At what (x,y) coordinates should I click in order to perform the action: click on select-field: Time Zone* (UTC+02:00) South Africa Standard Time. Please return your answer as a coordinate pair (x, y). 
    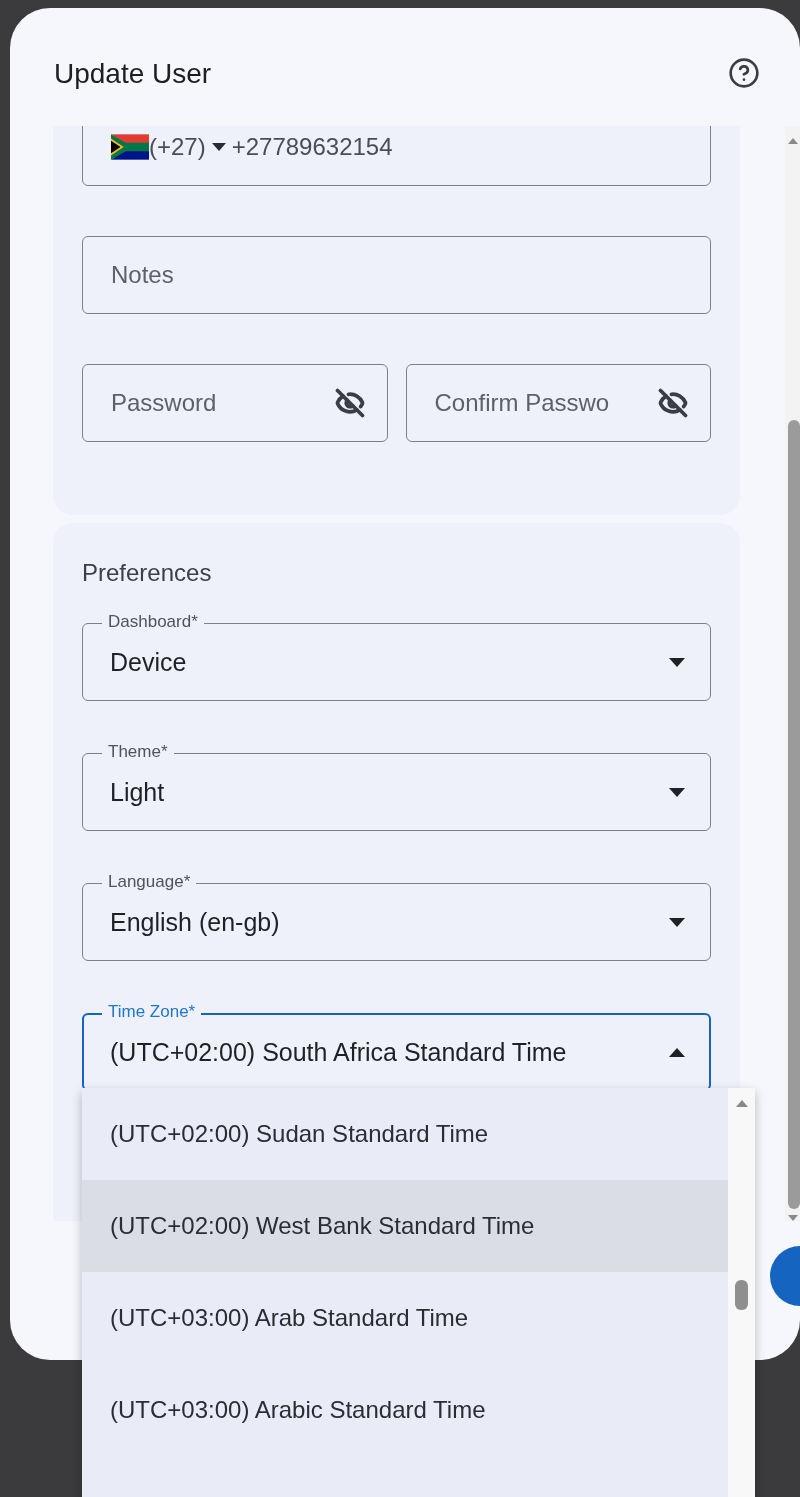
    Looking at the image, I should click on (396, 1046).